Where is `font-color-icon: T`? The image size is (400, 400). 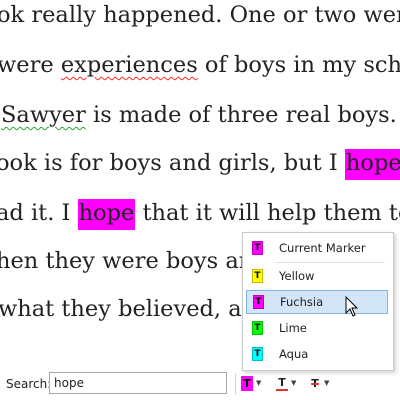 font-color-icon: T is located at coordinates (282, 383).